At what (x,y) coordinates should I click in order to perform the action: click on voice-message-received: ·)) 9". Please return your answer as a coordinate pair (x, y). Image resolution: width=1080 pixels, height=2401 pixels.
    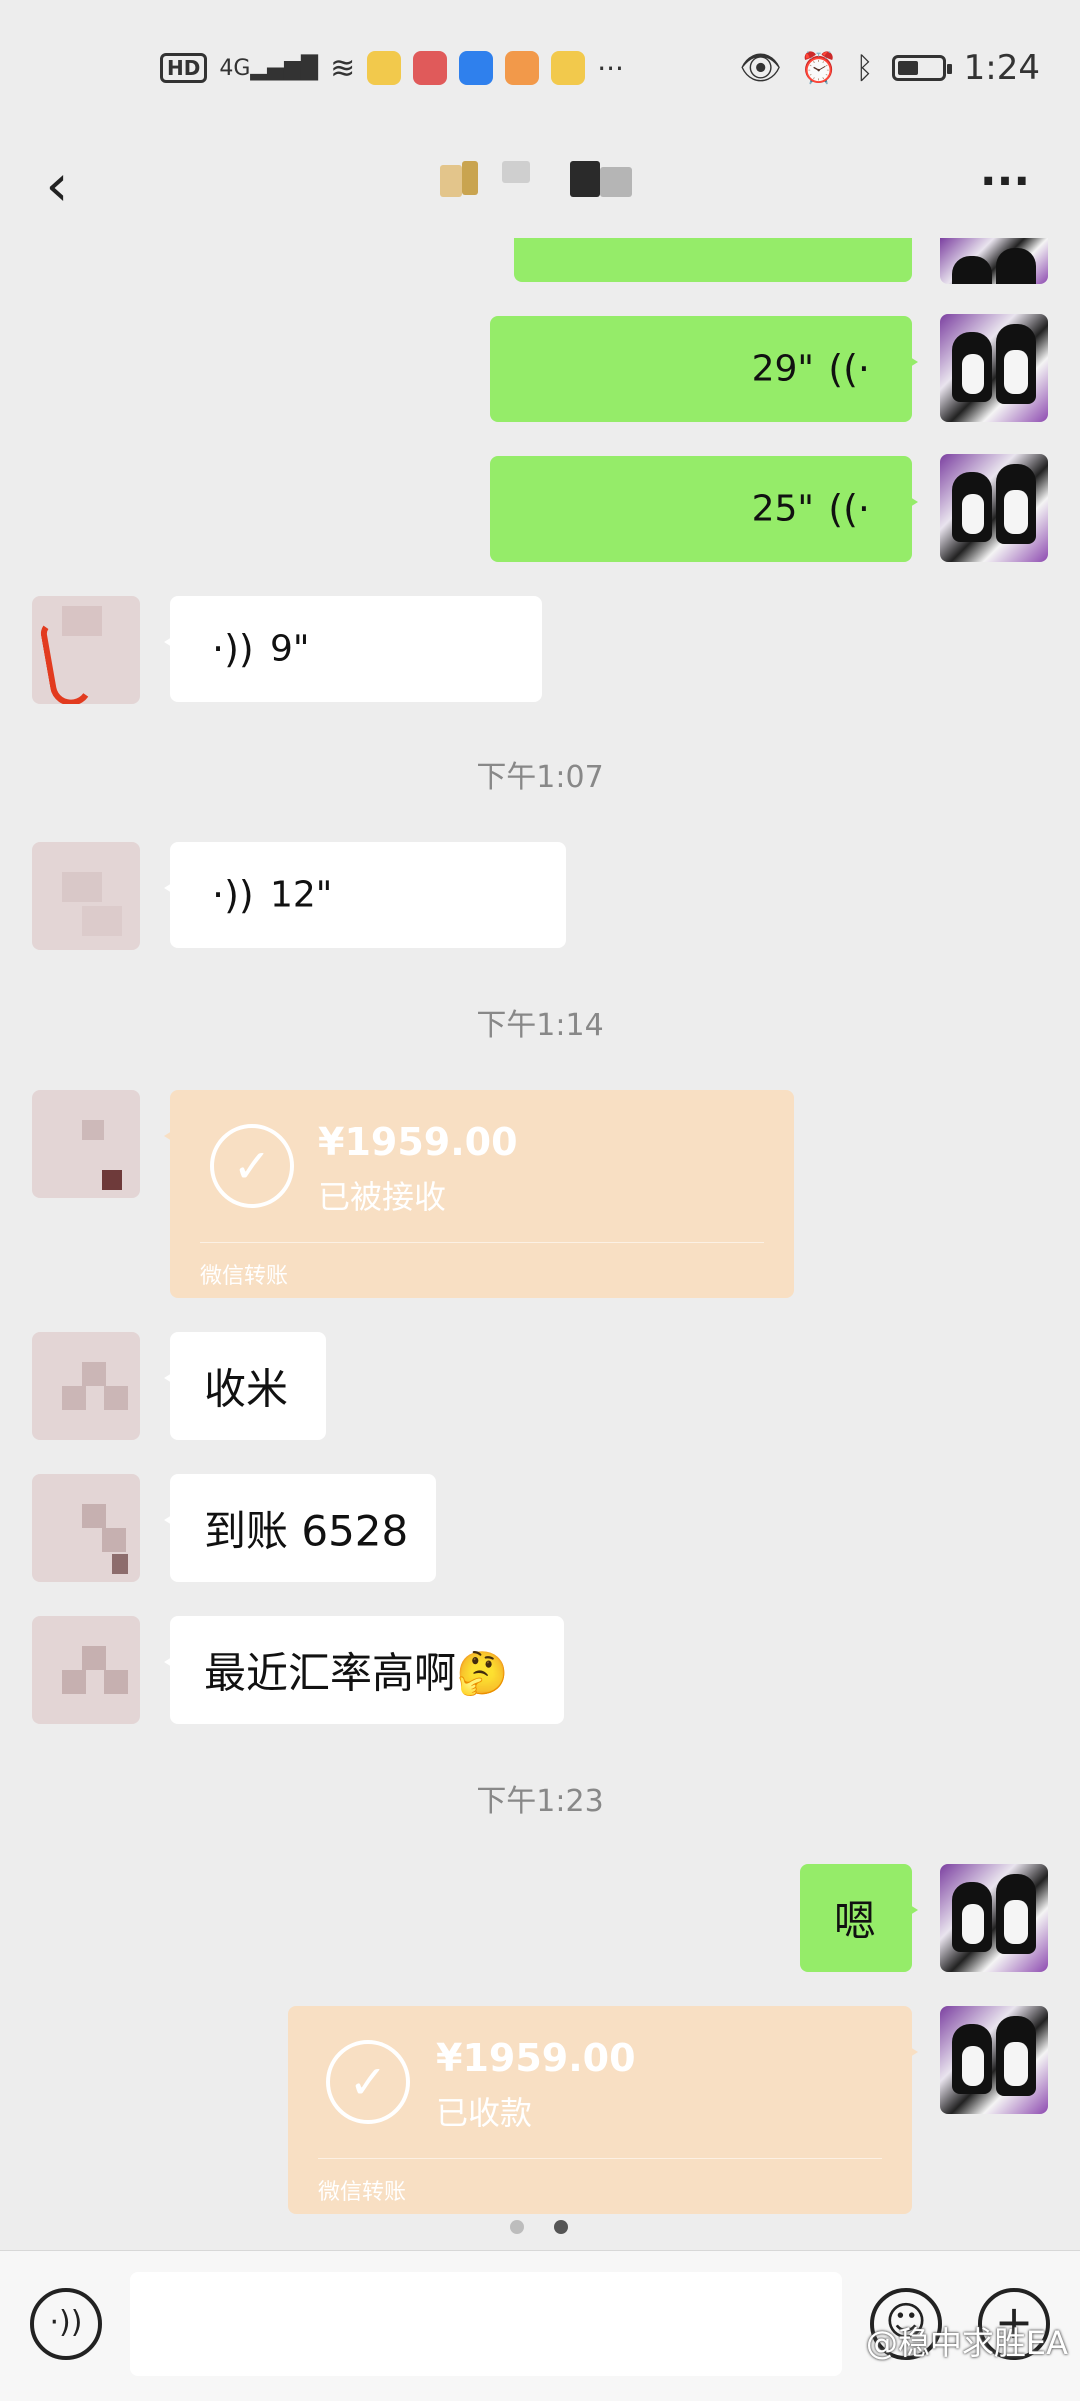
    Looking at the image, I should click on (353, 649).